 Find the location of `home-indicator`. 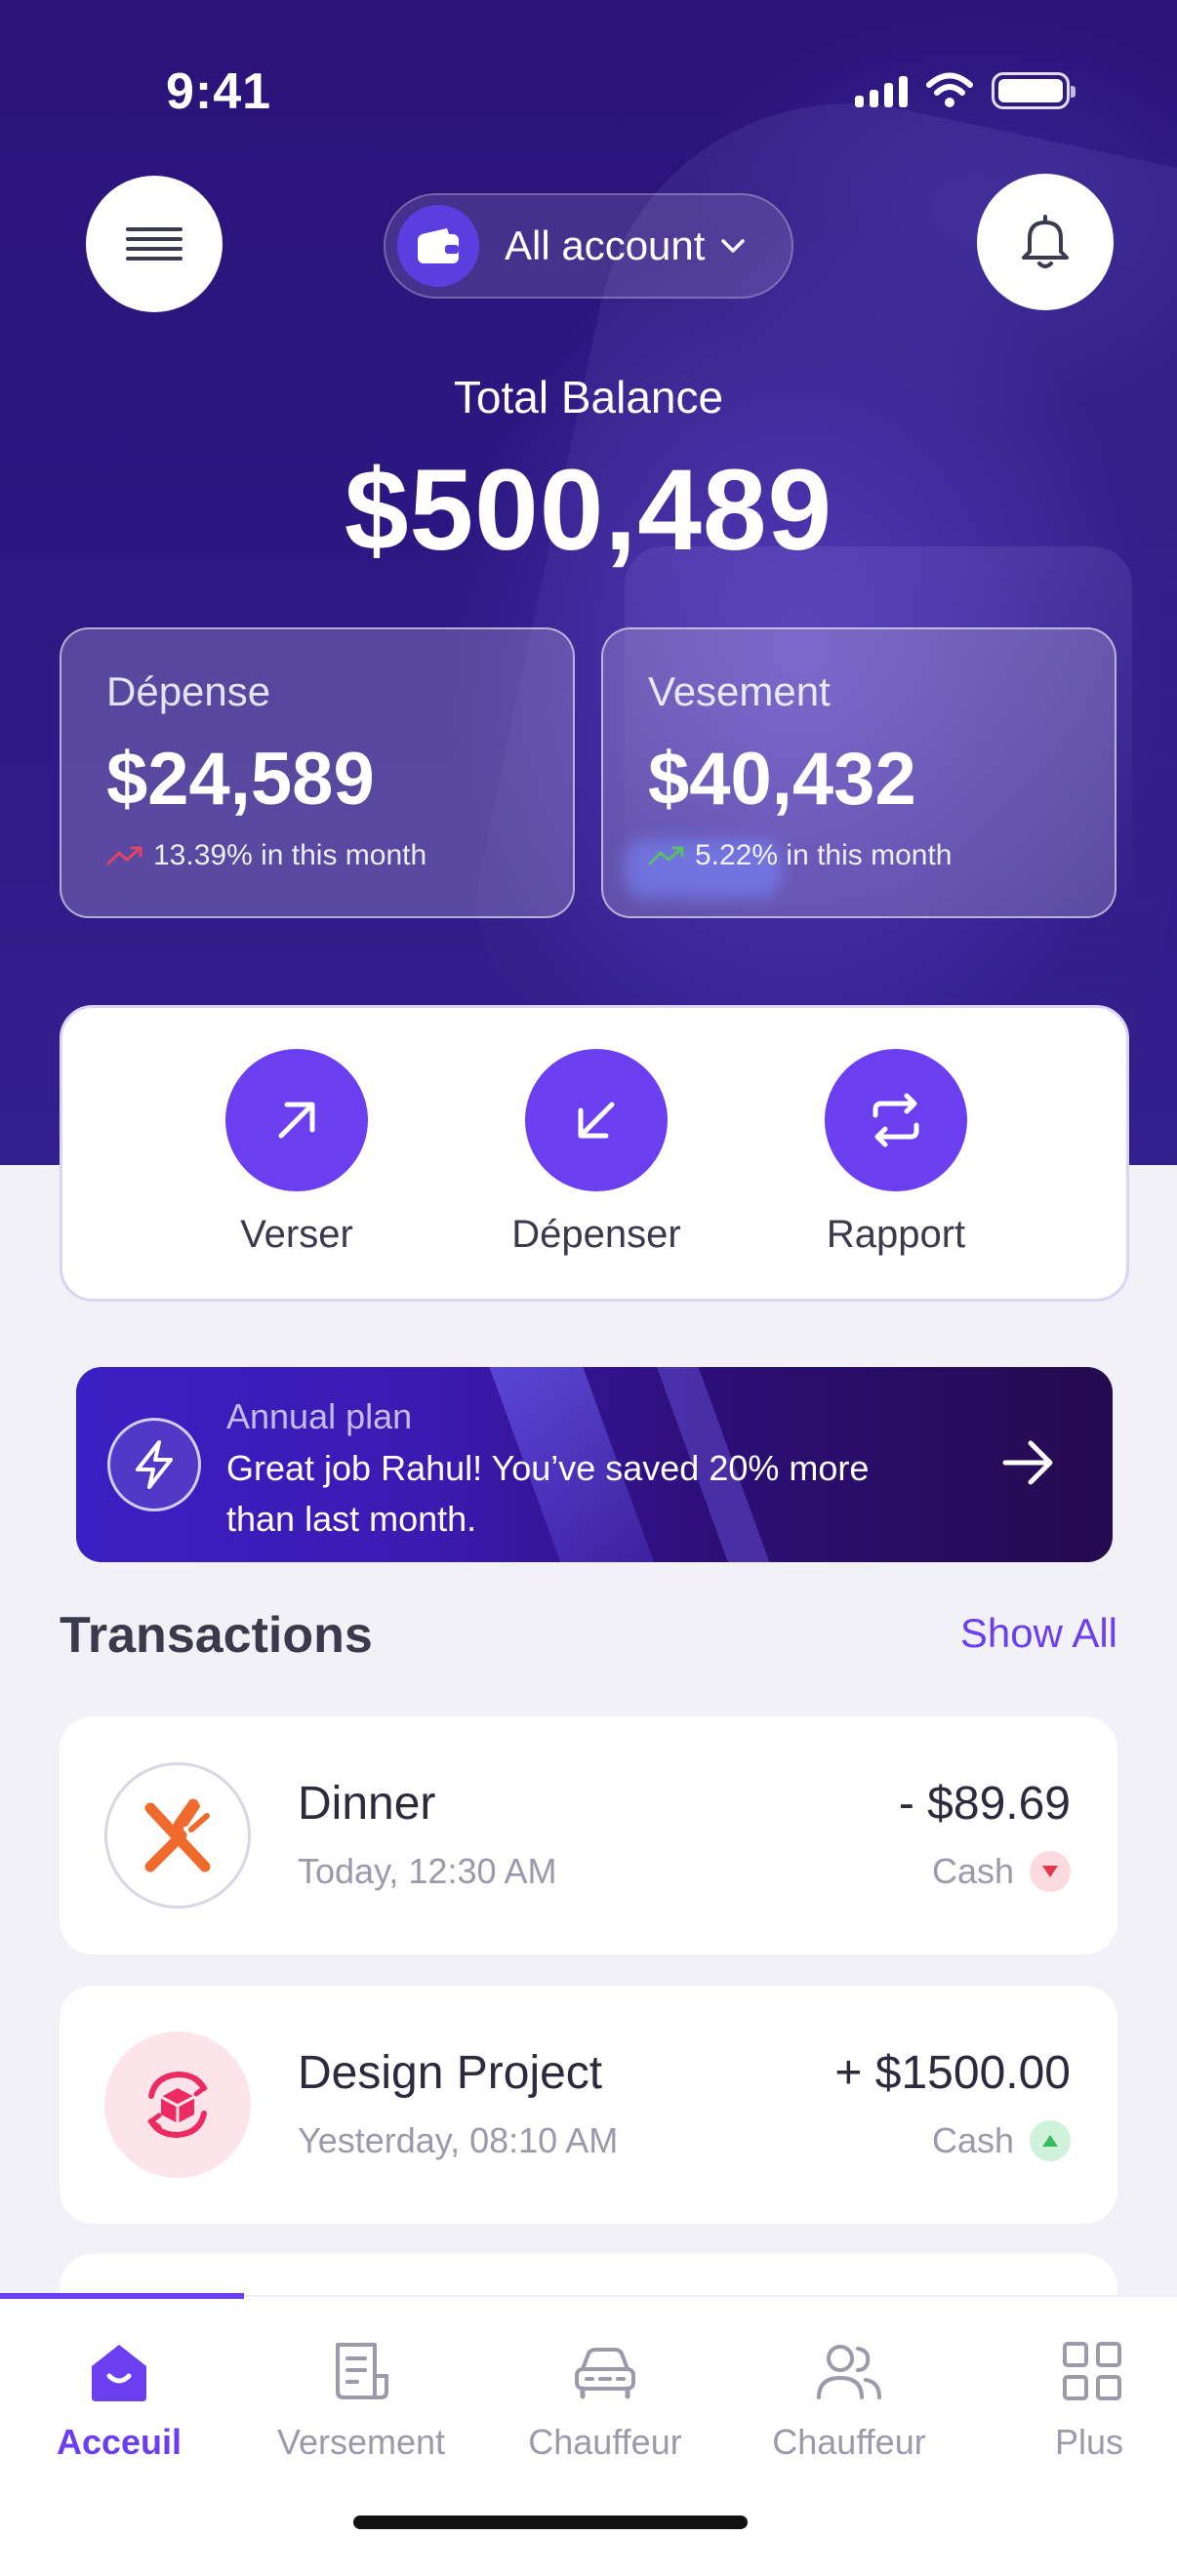

home-indicator is located at coordinates (550, 2522).